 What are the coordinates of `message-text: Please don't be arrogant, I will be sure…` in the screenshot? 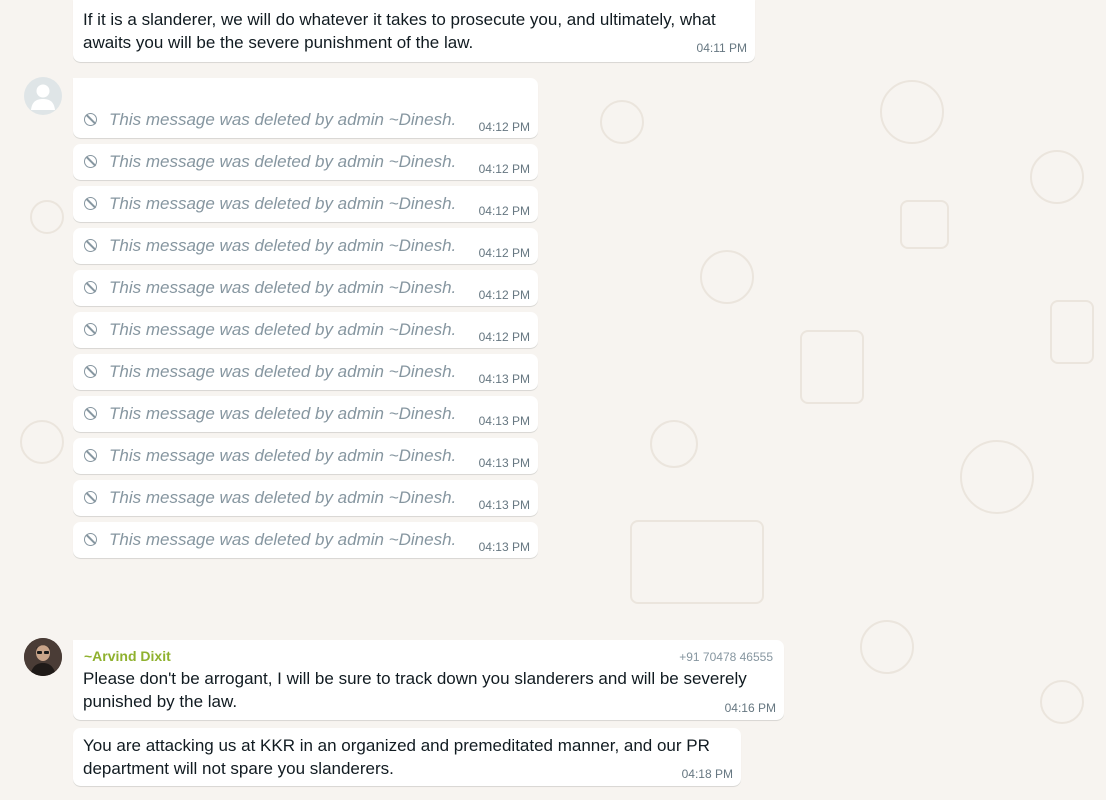 It's located at (415, 690).